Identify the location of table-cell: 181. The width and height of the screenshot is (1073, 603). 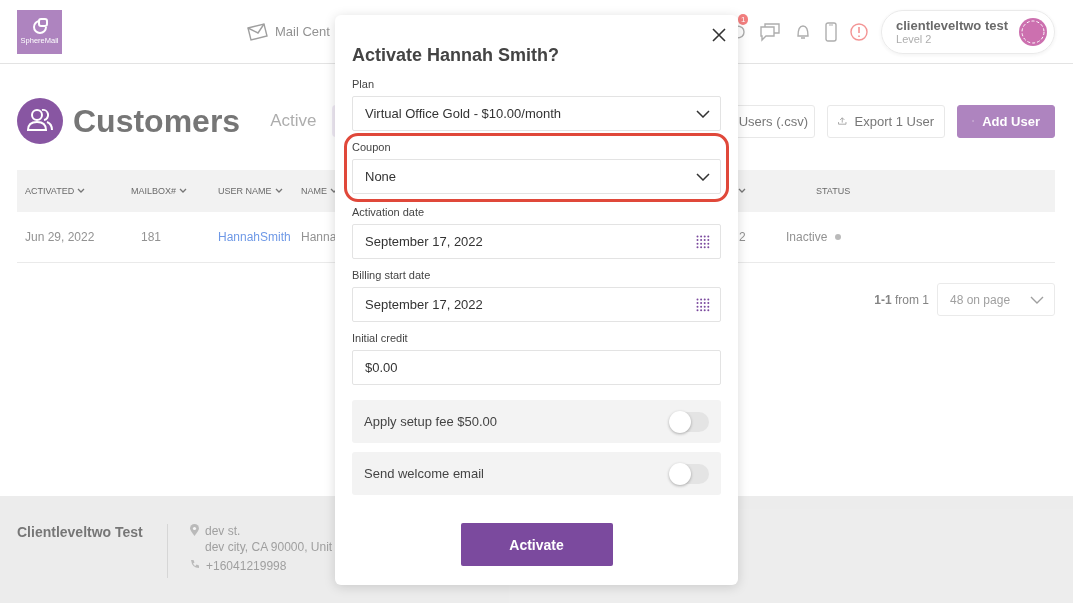
(151, 237).